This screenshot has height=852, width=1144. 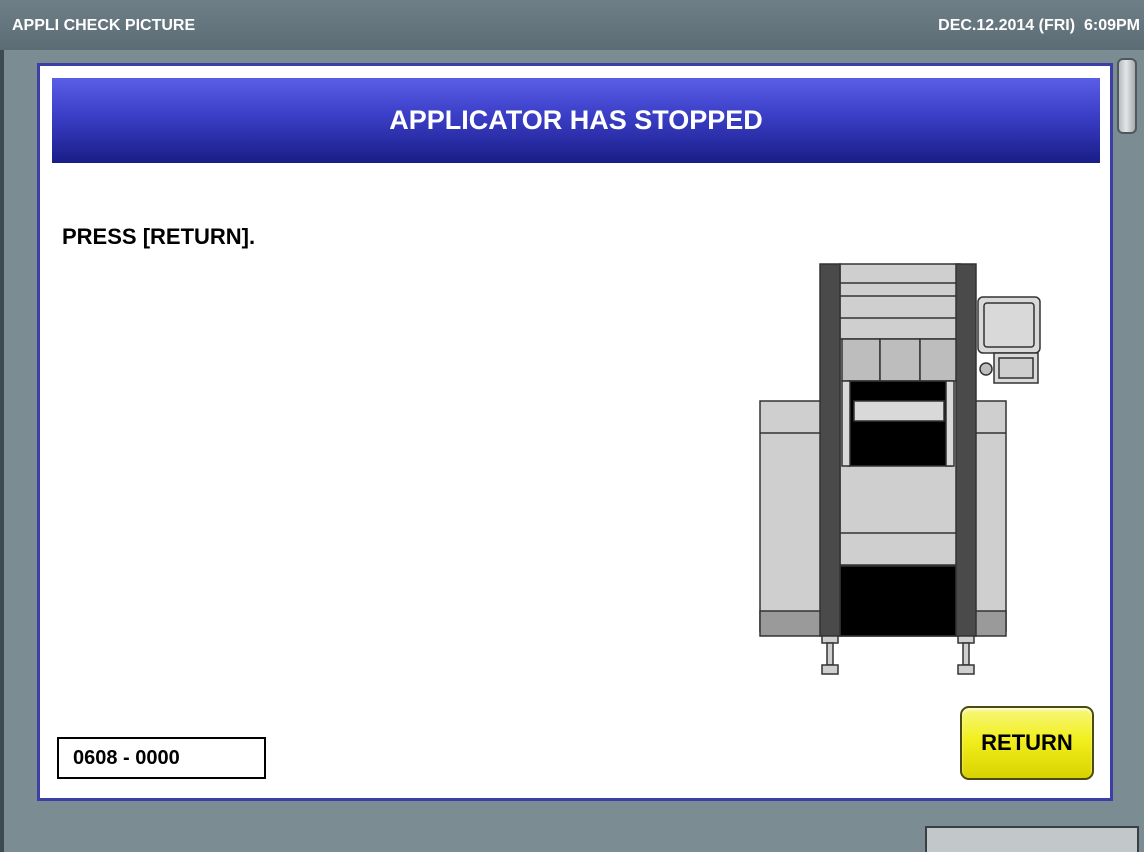 I want to click on left-edge-strip, so click(x=2, y=451).